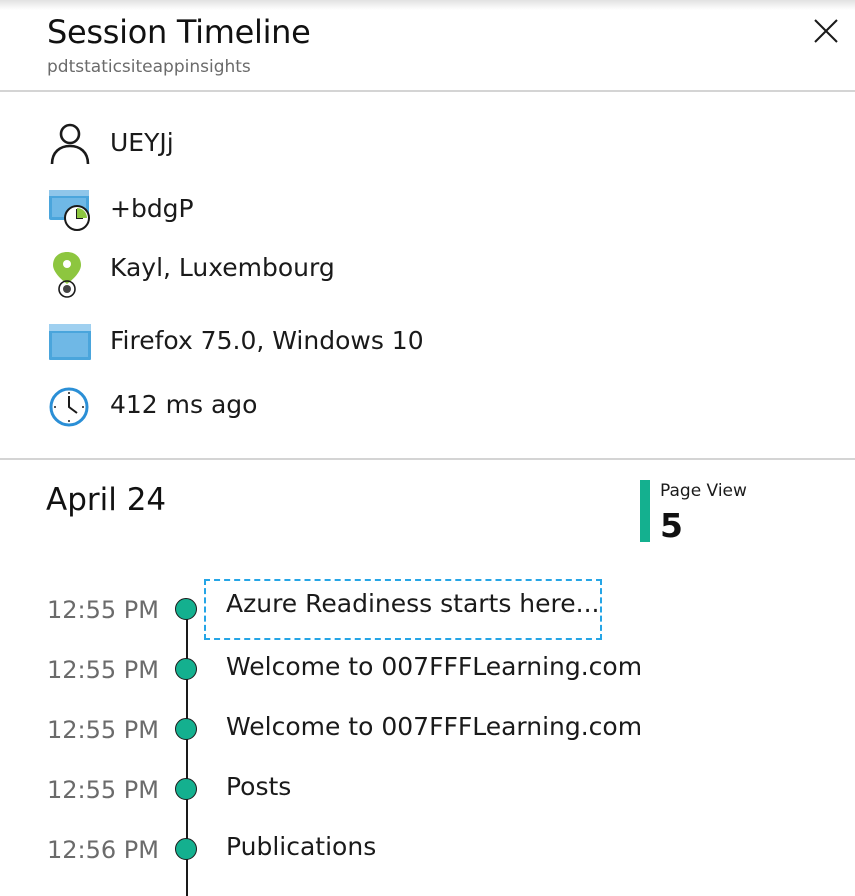 The height and width of the screenshot is (896, 855). I want to click on clock-icon, so click(69, 407).